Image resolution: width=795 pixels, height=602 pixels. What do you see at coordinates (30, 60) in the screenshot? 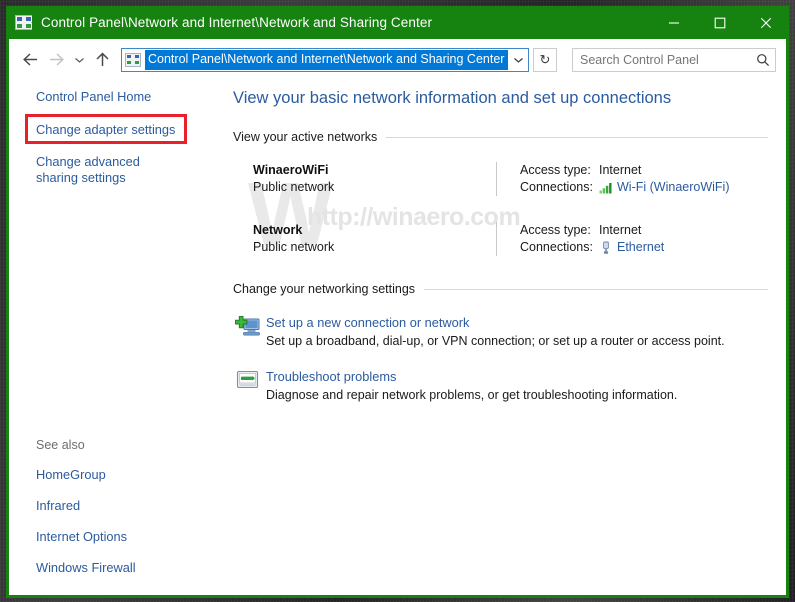
I see `back-arrow-icon` at bounding box center [30, 60].